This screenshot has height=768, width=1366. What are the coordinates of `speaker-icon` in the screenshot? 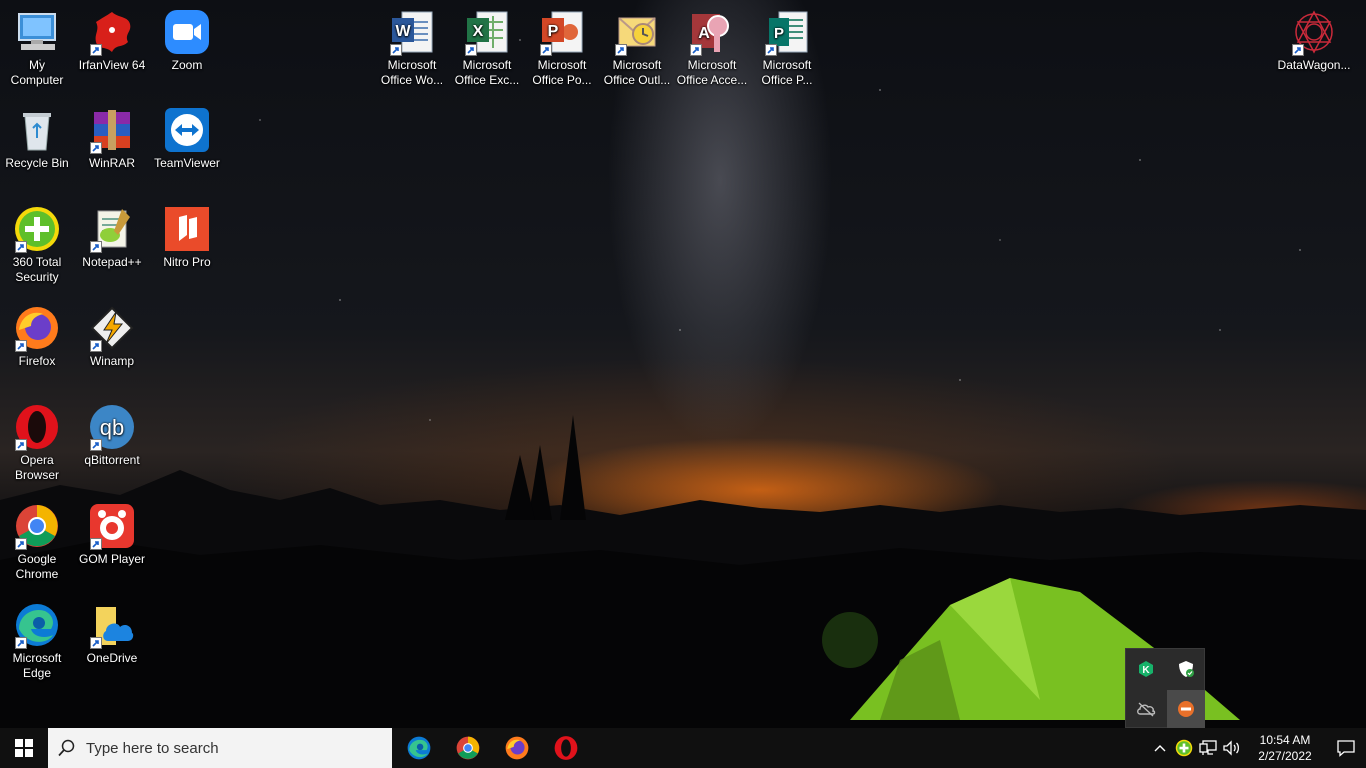 It's located at (1231, 748).